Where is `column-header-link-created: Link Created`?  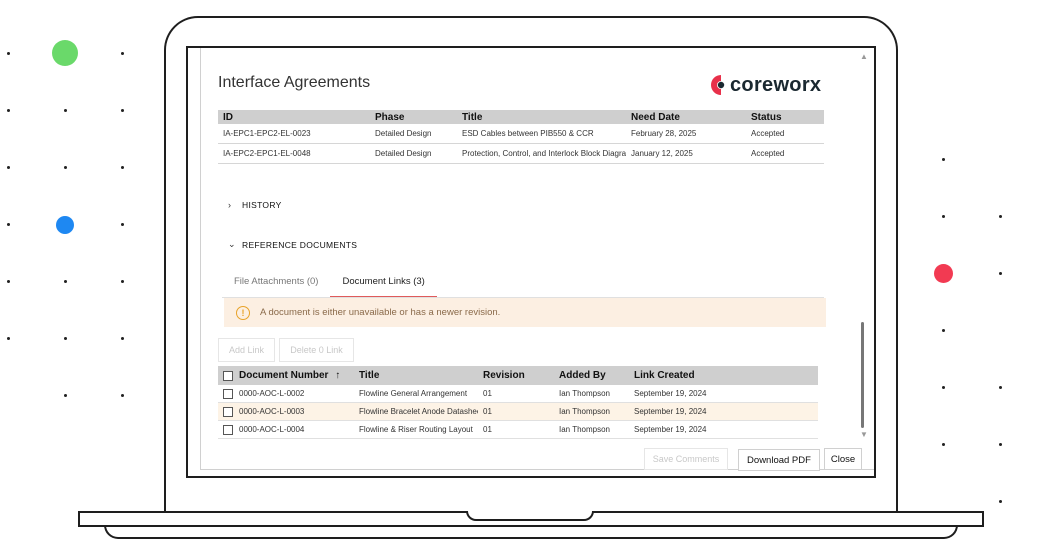 column-header-link-created: Link Created is located at coordinates (679, 375).